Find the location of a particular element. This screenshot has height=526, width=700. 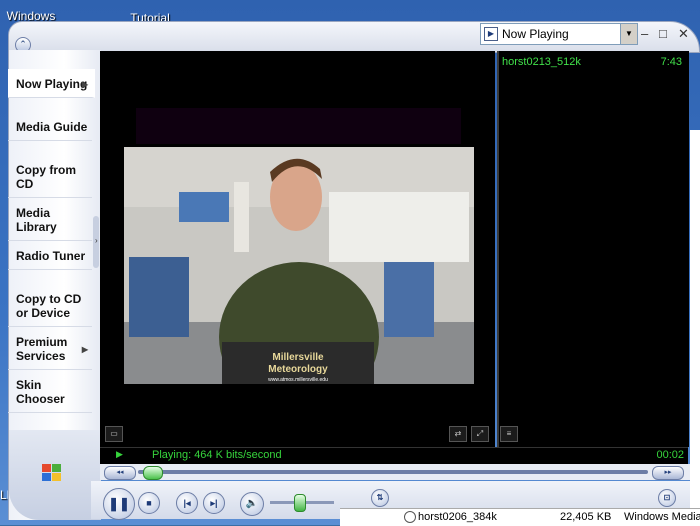

feature-media-library: Media Library is located at coordinates (50, 219).